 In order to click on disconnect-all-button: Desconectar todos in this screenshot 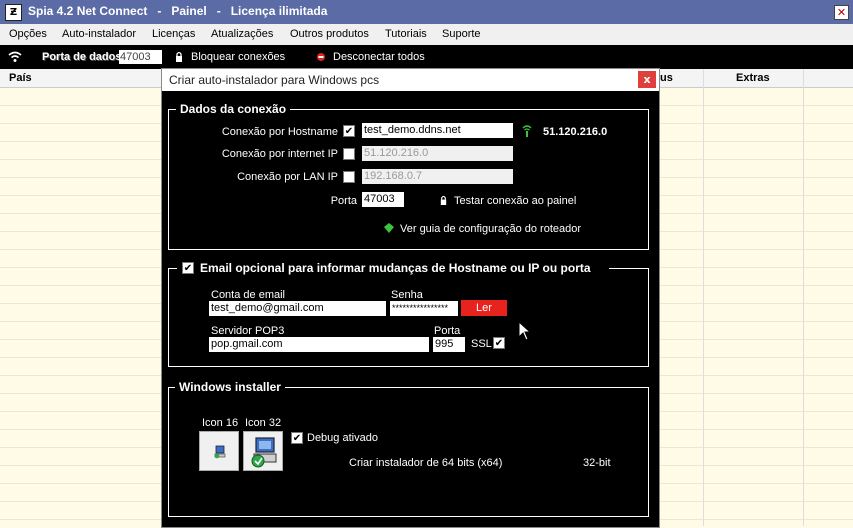, I will do `click(379, 57)`.